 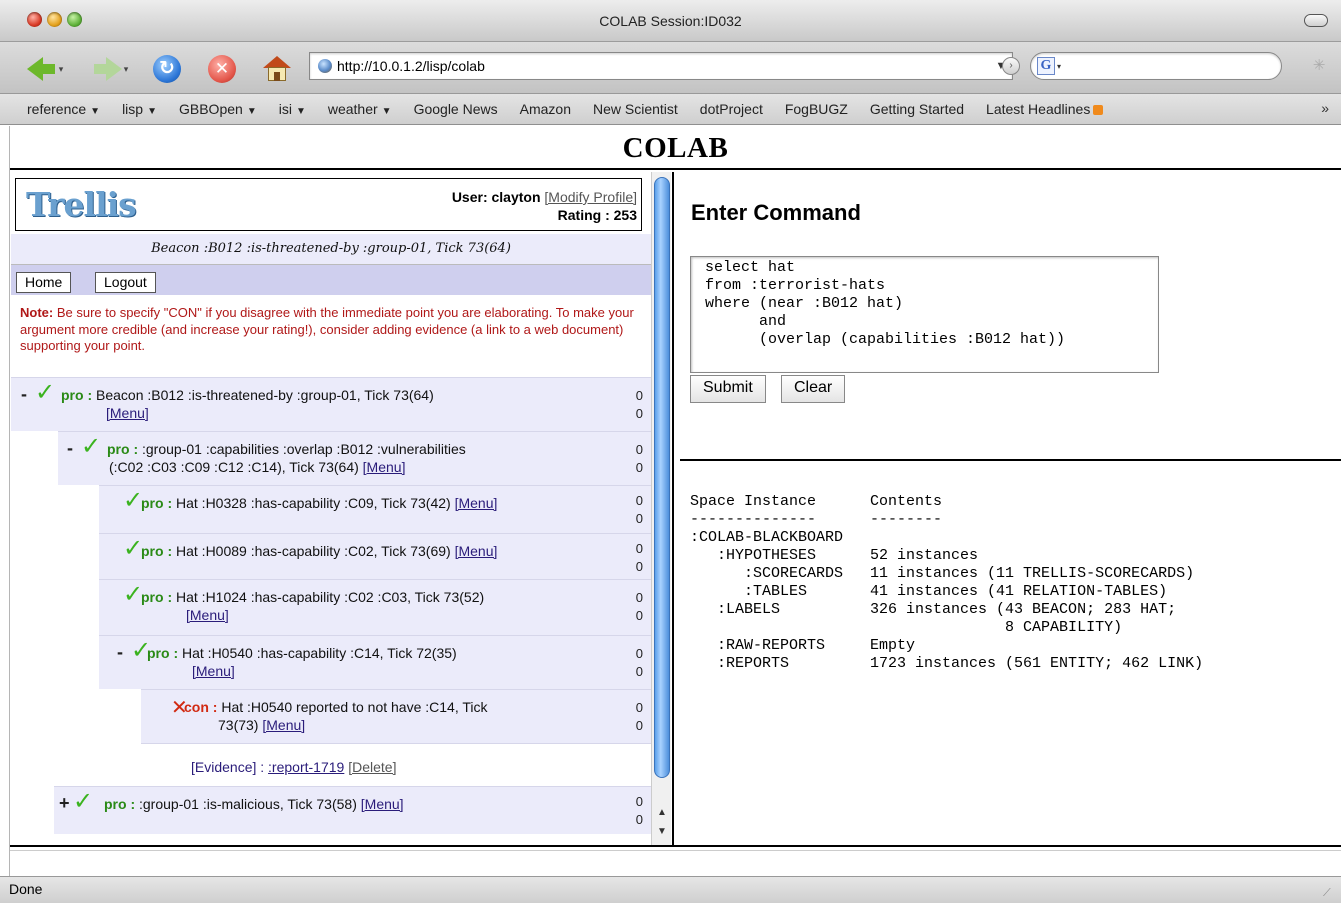 What do you see at coordinates (5, 502) in the screenshot?
I see `frame-edge` at bounding box center [5, 502].